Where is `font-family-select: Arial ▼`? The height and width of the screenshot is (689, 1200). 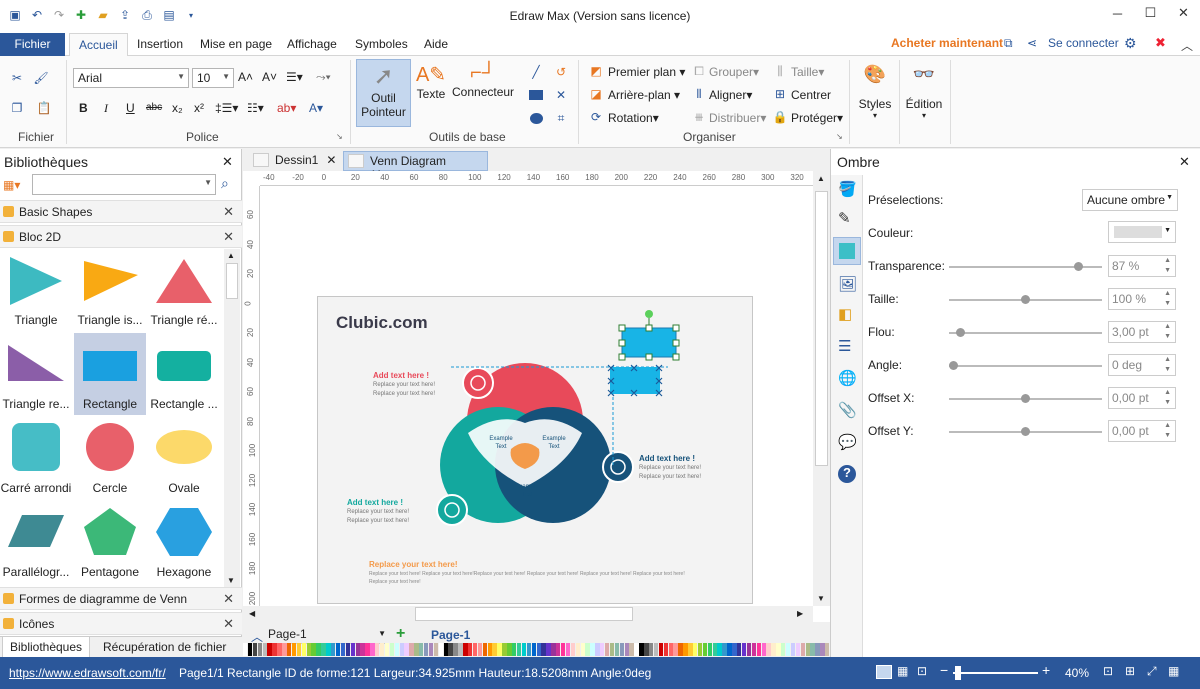
font-family-select: Arial ▼ is located at coordinates (131, 78).